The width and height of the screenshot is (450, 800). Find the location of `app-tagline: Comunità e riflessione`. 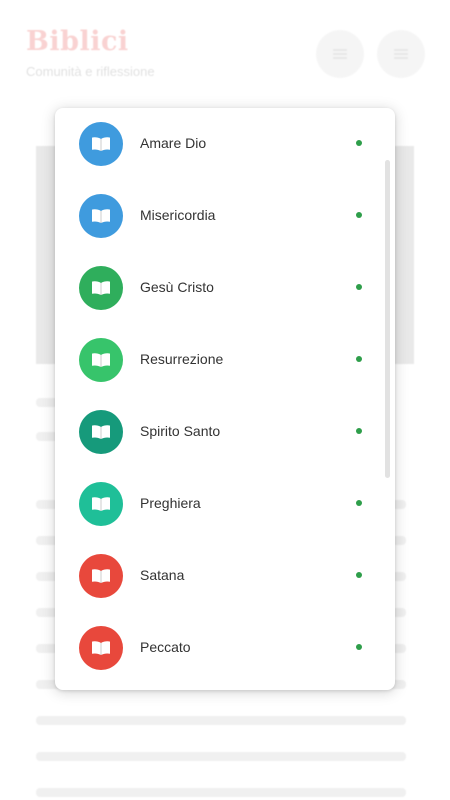

app-tagline: Comunità e riflessione is located at coordinates (90, 71).